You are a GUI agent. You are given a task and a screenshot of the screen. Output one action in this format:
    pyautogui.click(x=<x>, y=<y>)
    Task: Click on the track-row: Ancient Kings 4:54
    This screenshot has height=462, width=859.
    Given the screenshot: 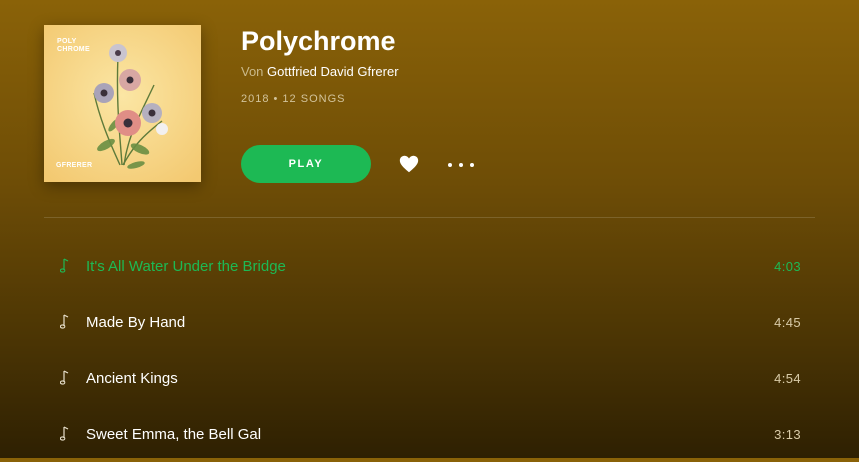 What is the action you would take?
    pyautogui.click(x=429, y=378)
    